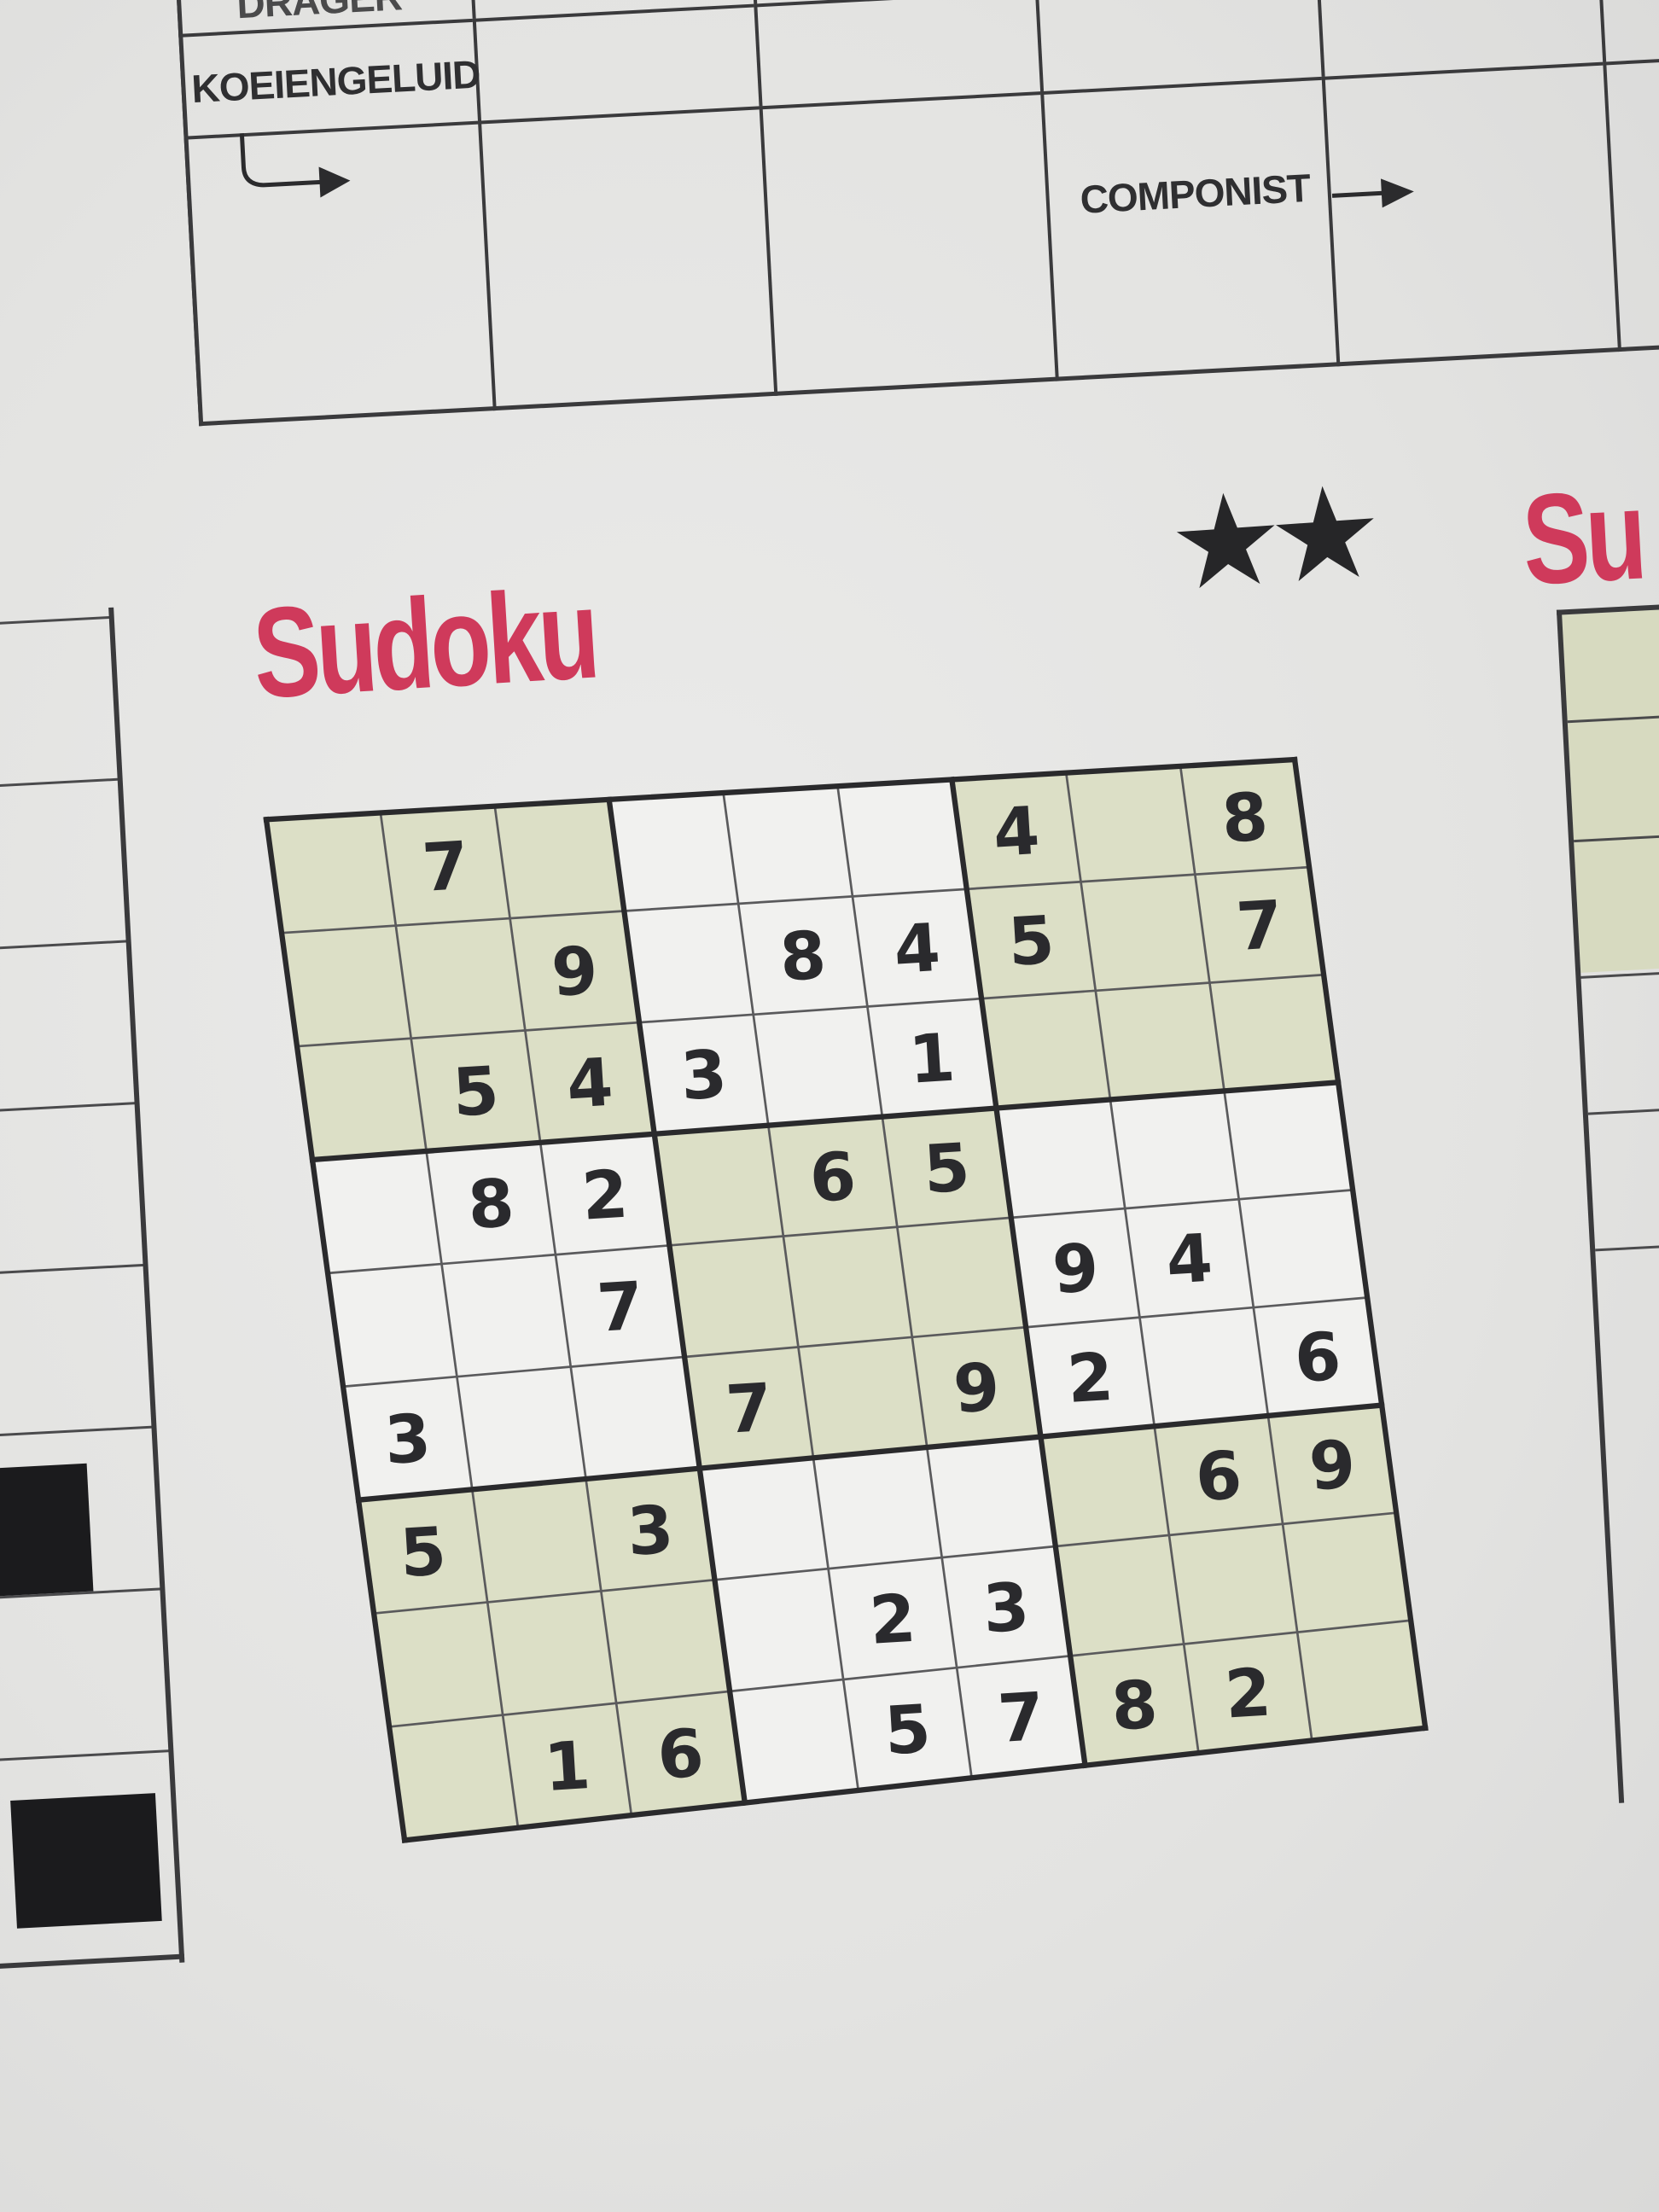  Describe the element at coordinates (424, 643) in the screenshot. I see `sudoku-title: Sudoku` at that location.